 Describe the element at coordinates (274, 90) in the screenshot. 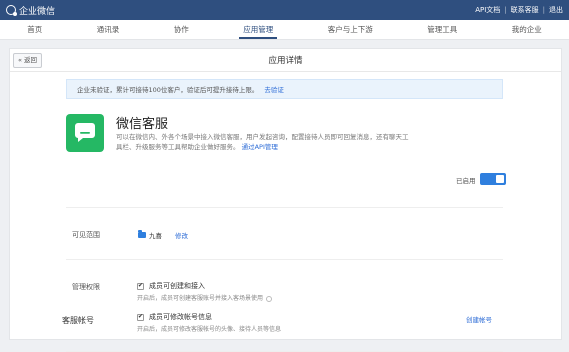

I see `verify-link: 去验证` at that location.